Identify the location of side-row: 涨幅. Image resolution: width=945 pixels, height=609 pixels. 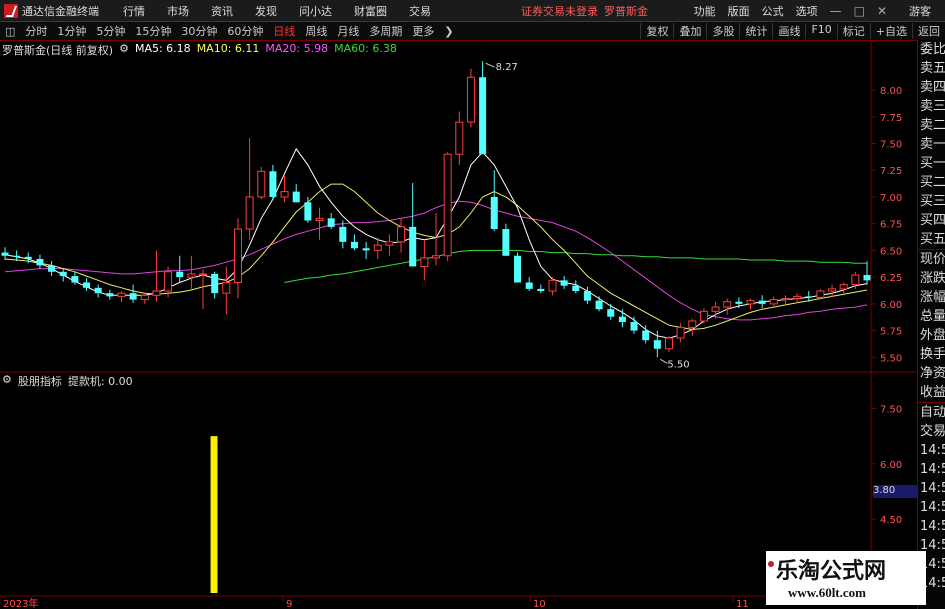
(932, 297).